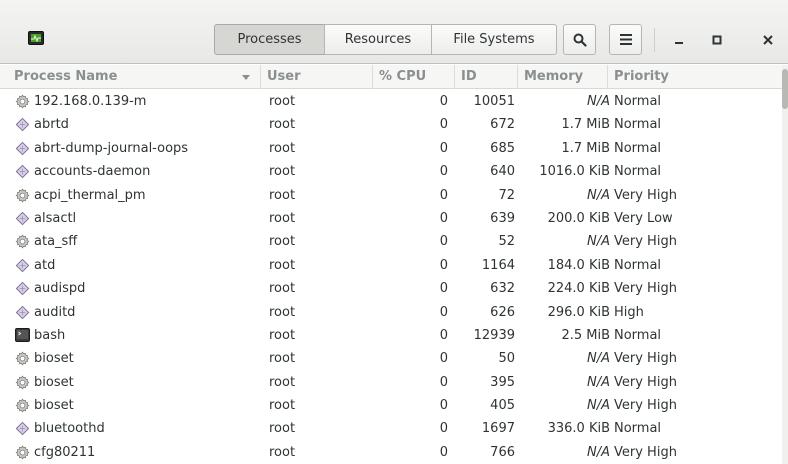 This screenshot has height=464, width=788. What do you see at coordinates (36, 38) in the screenshot?
I see `system-monitor-app-icon` at bounding box center [36, 38].